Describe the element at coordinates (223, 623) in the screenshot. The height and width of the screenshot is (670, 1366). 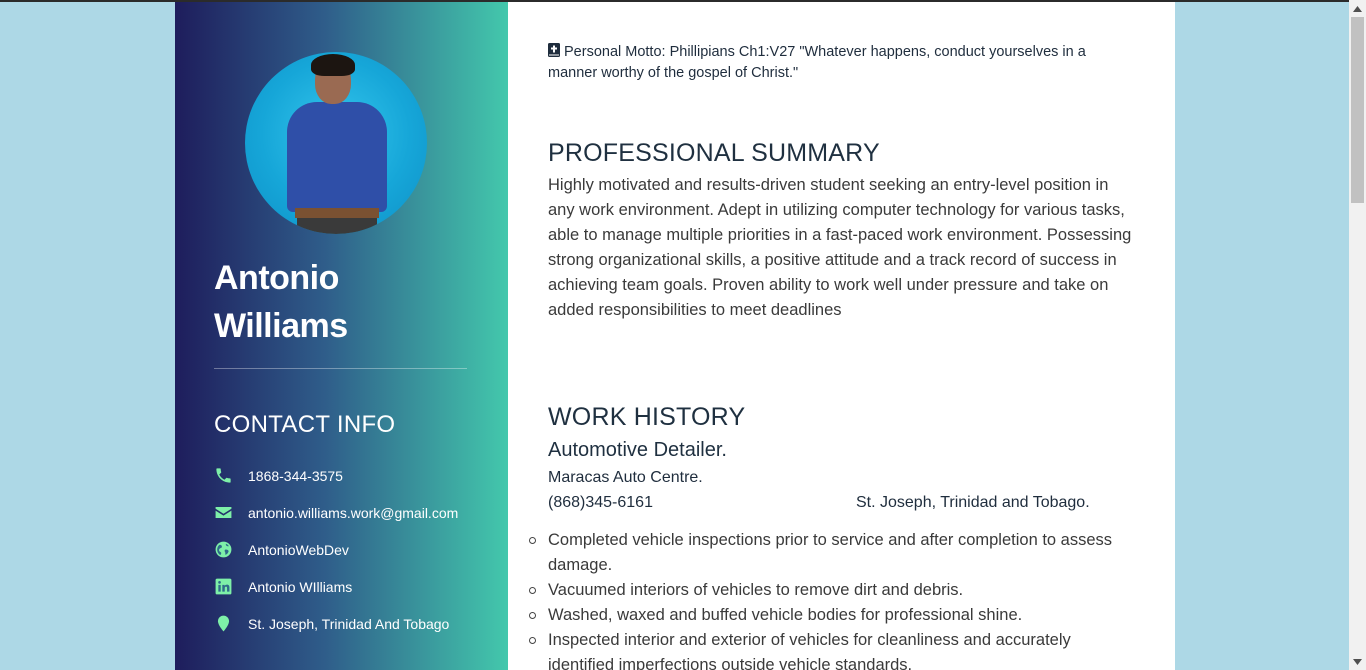
I see `map-marker-icon` at that location.